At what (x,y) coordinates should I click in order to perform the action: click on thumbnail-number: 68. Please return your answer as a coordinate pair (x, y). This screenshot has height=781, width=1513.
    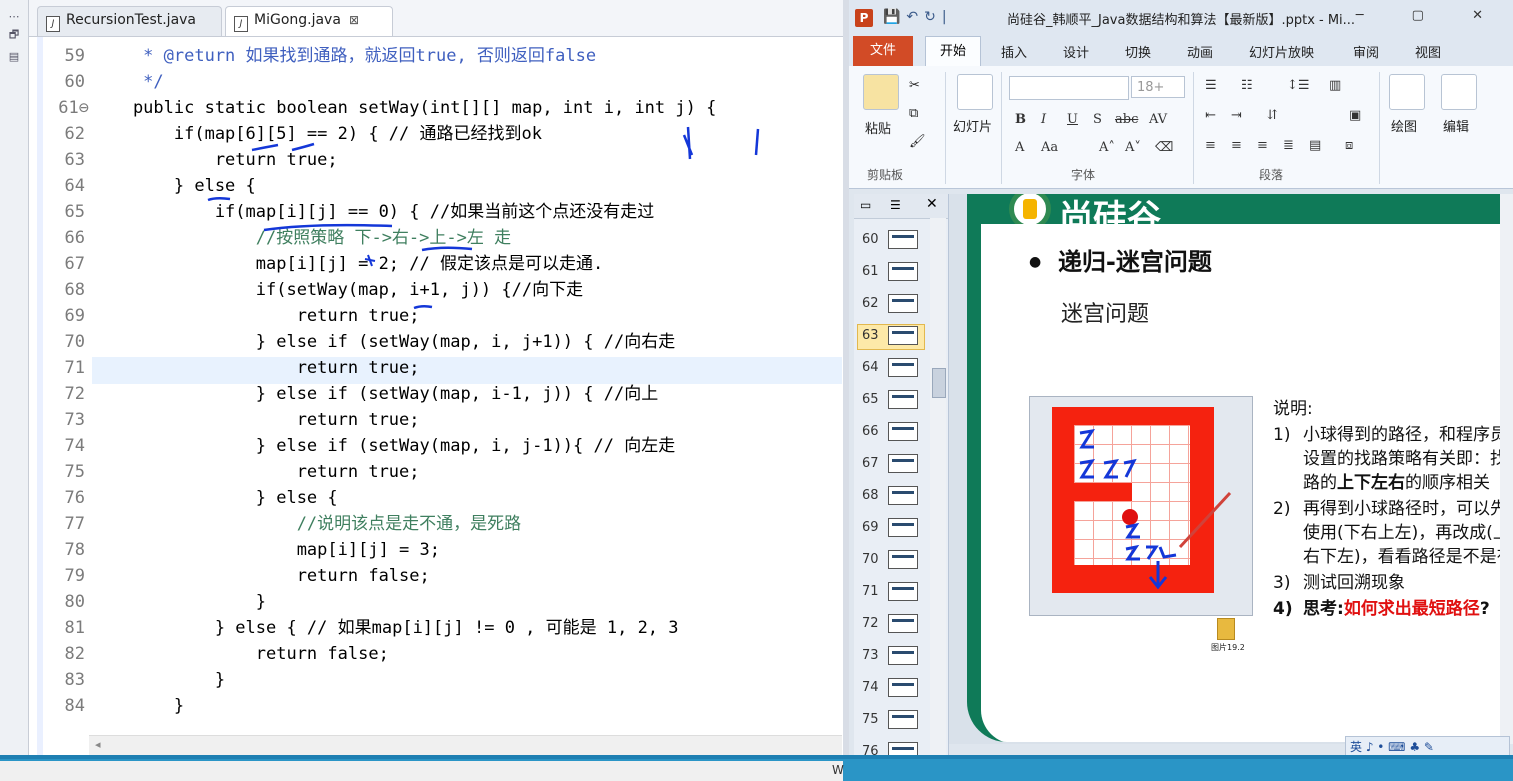
    Looking at the image, I should click on (870, 495).